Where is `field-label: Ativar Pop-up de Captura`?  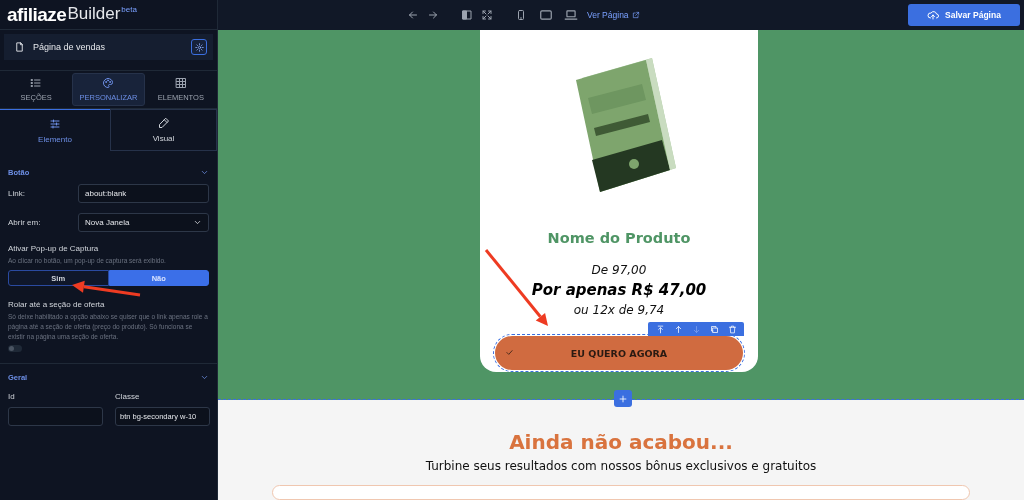
field-label: Ativar Pop-up de Captura is located at coordinates (54, 248).